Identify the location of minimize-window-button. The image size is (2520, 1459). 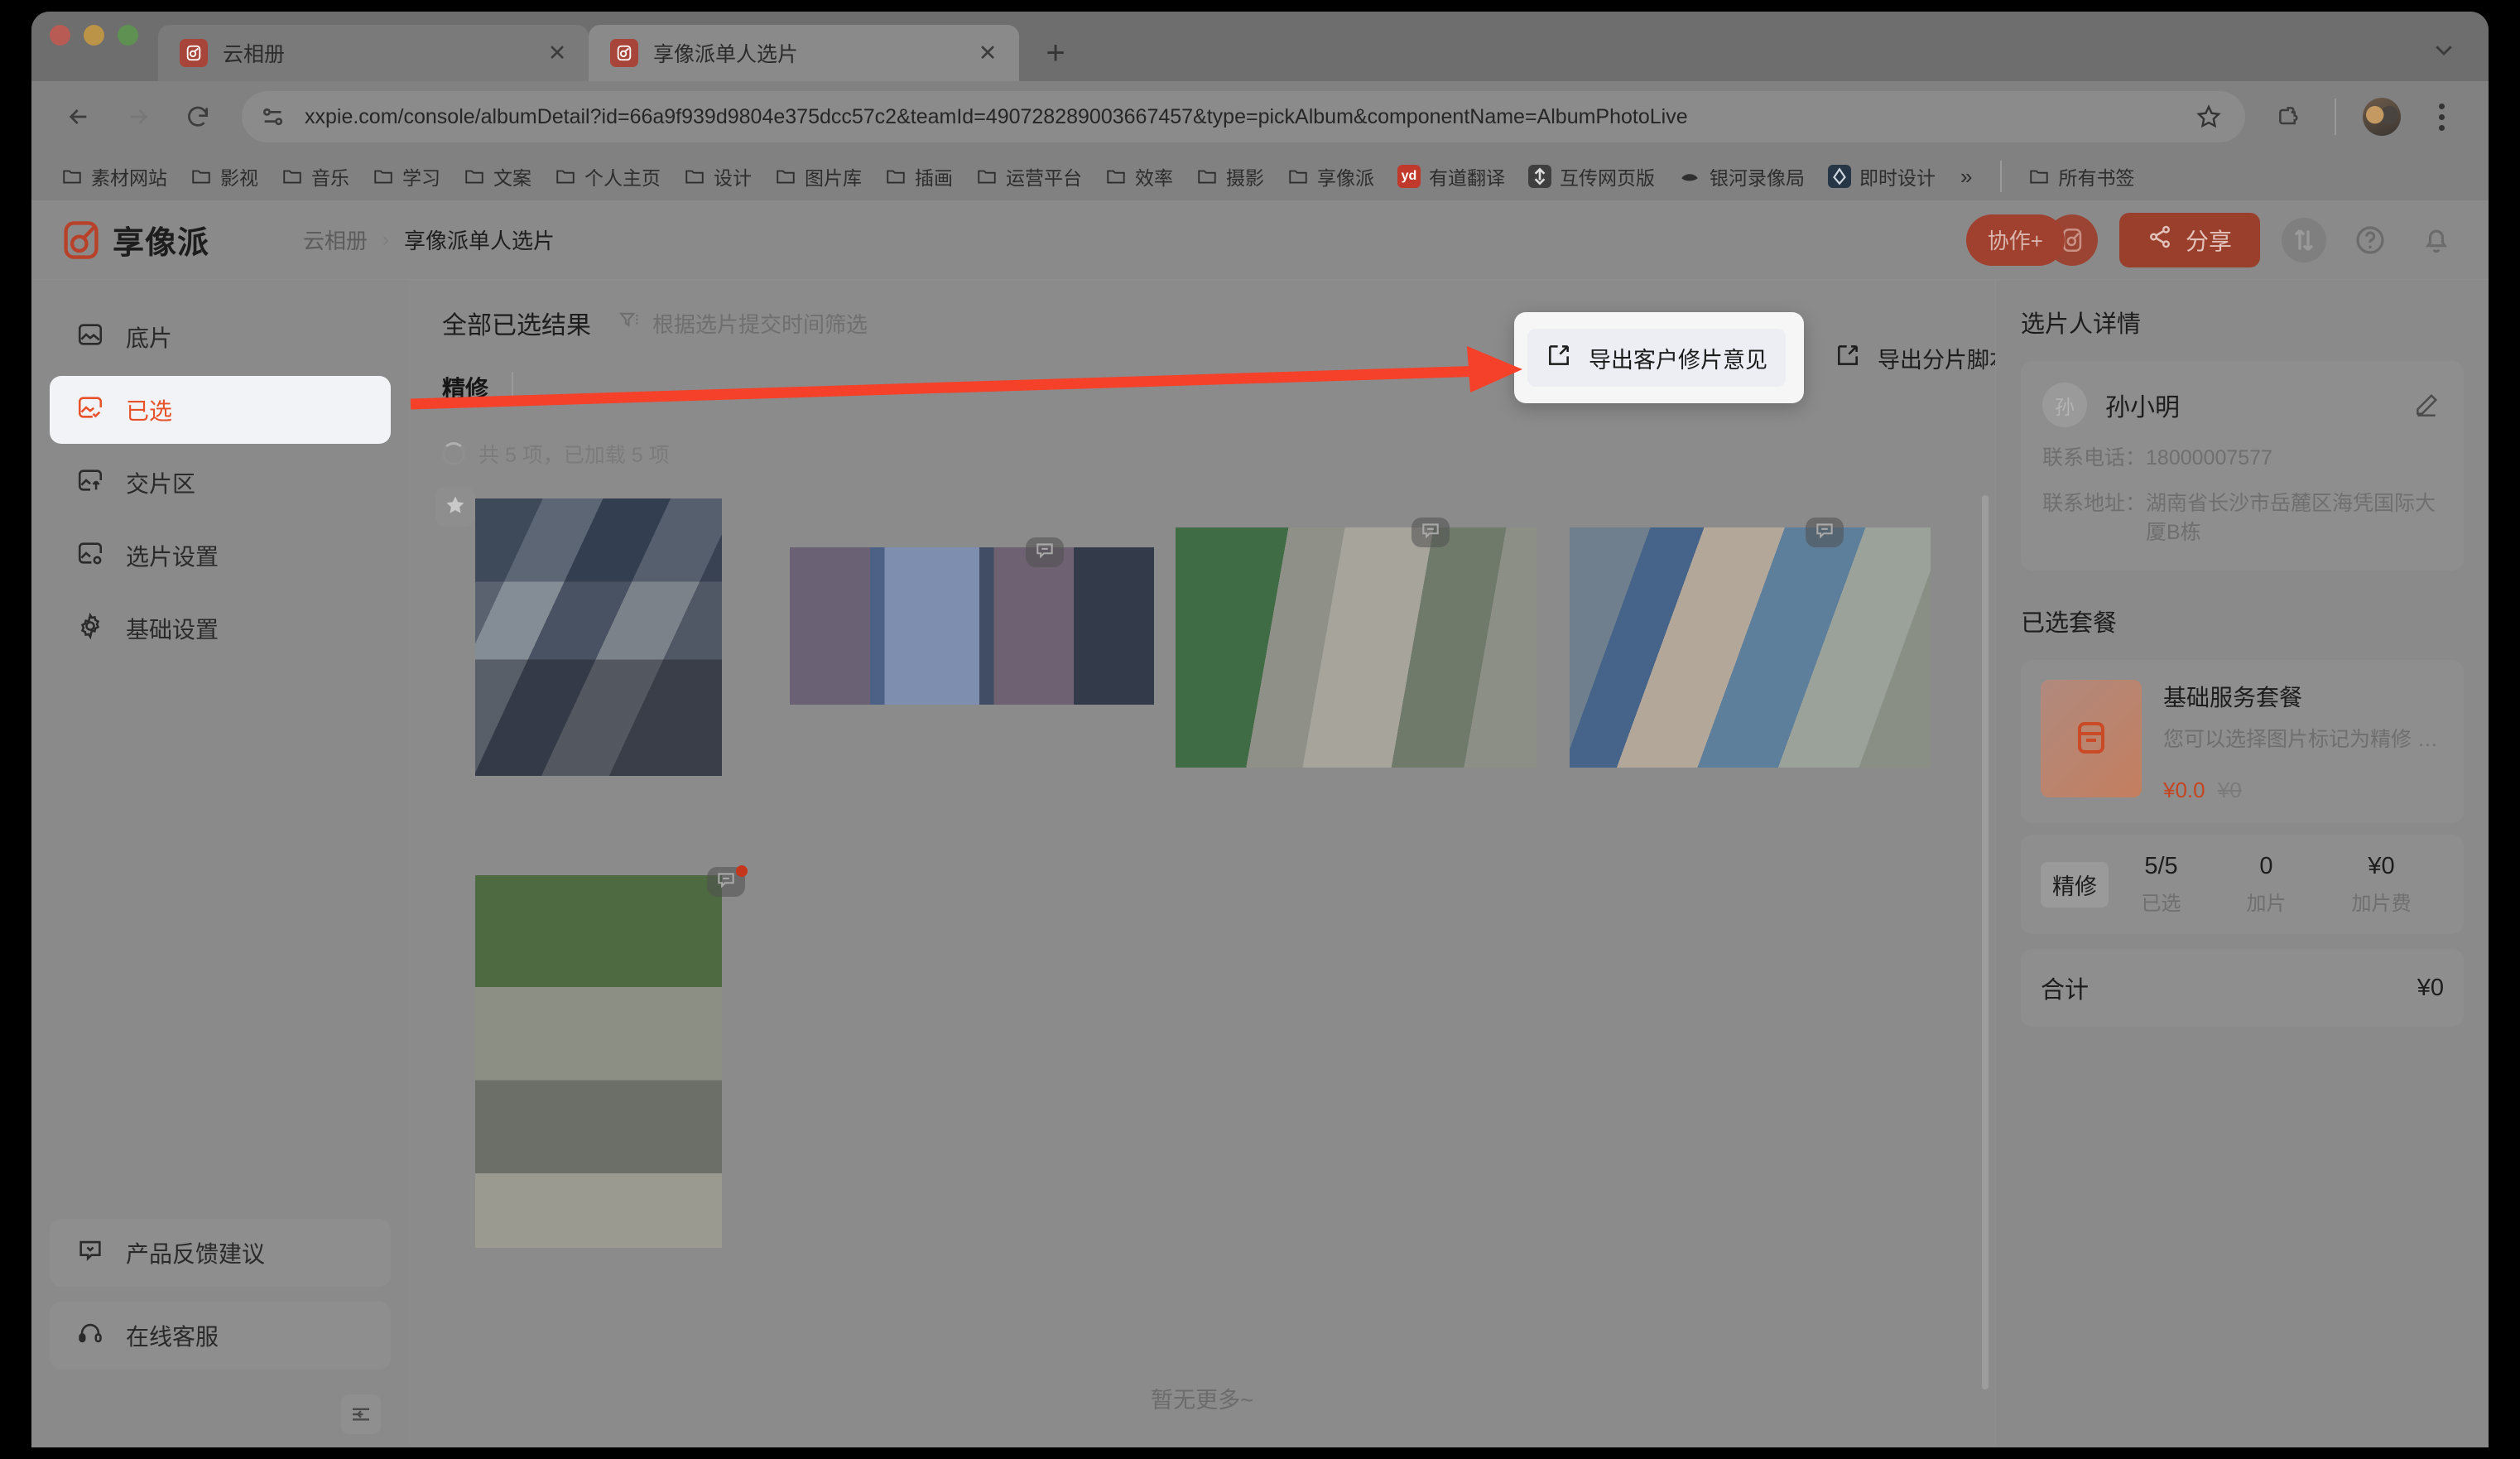
(94, 35).